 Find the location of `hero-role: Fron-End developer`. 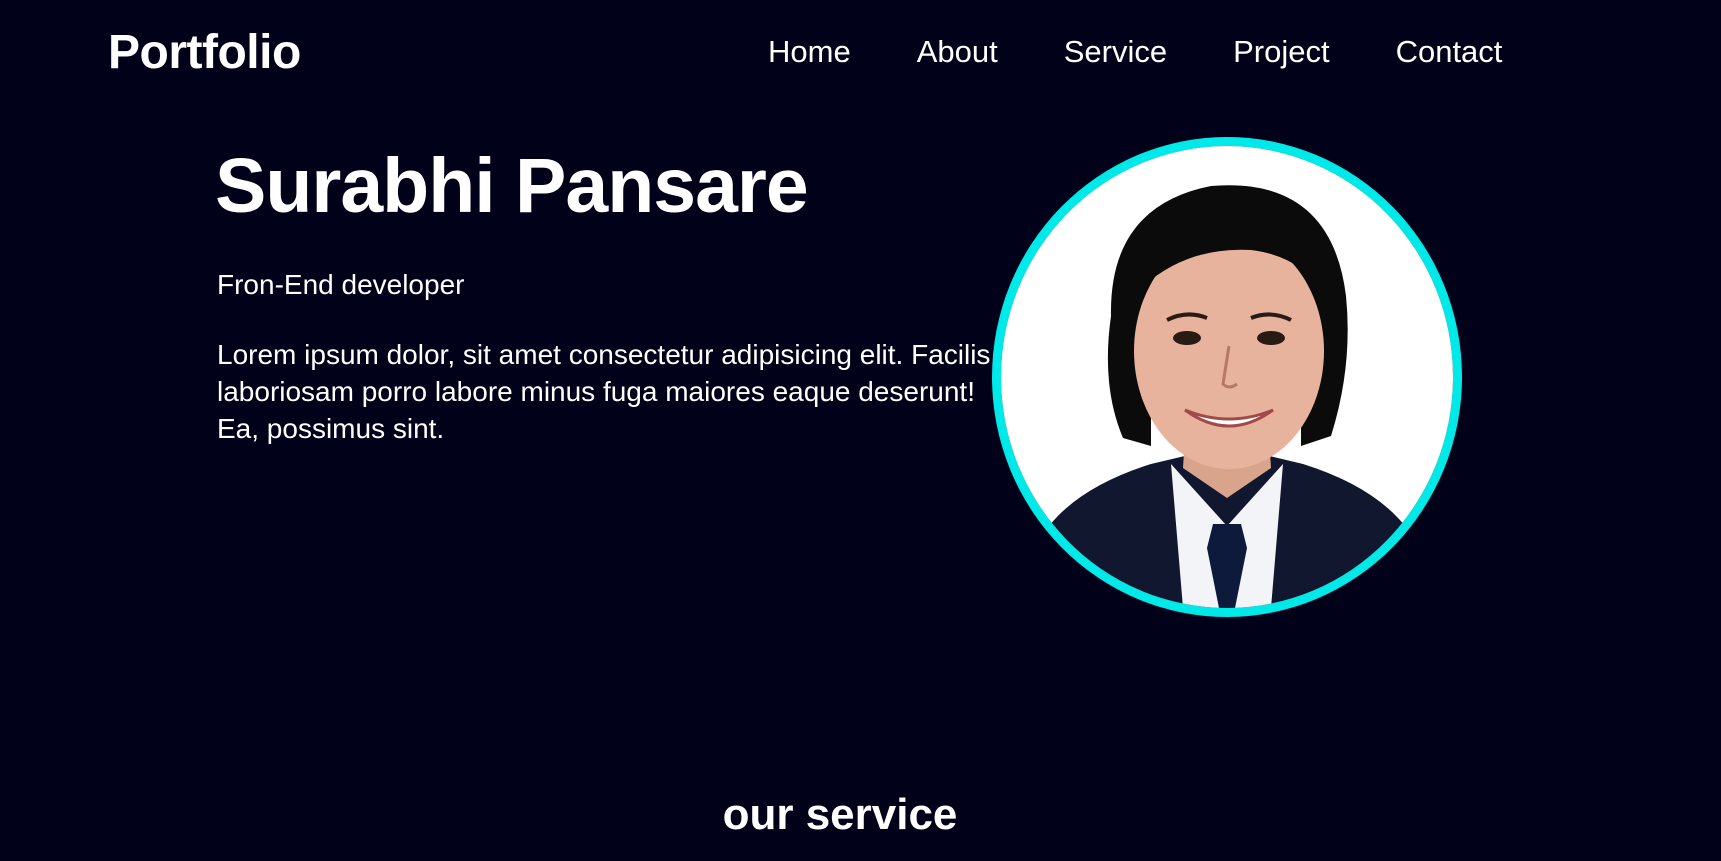

hero-role: Fron-End developer is located at coordinates (341, 284).